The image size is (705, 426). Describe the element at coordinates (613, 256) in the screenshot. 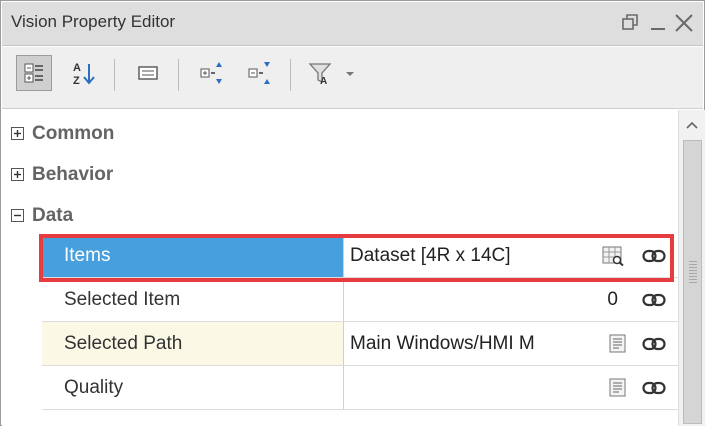

I see `dataset-viewer-icon` at that location.